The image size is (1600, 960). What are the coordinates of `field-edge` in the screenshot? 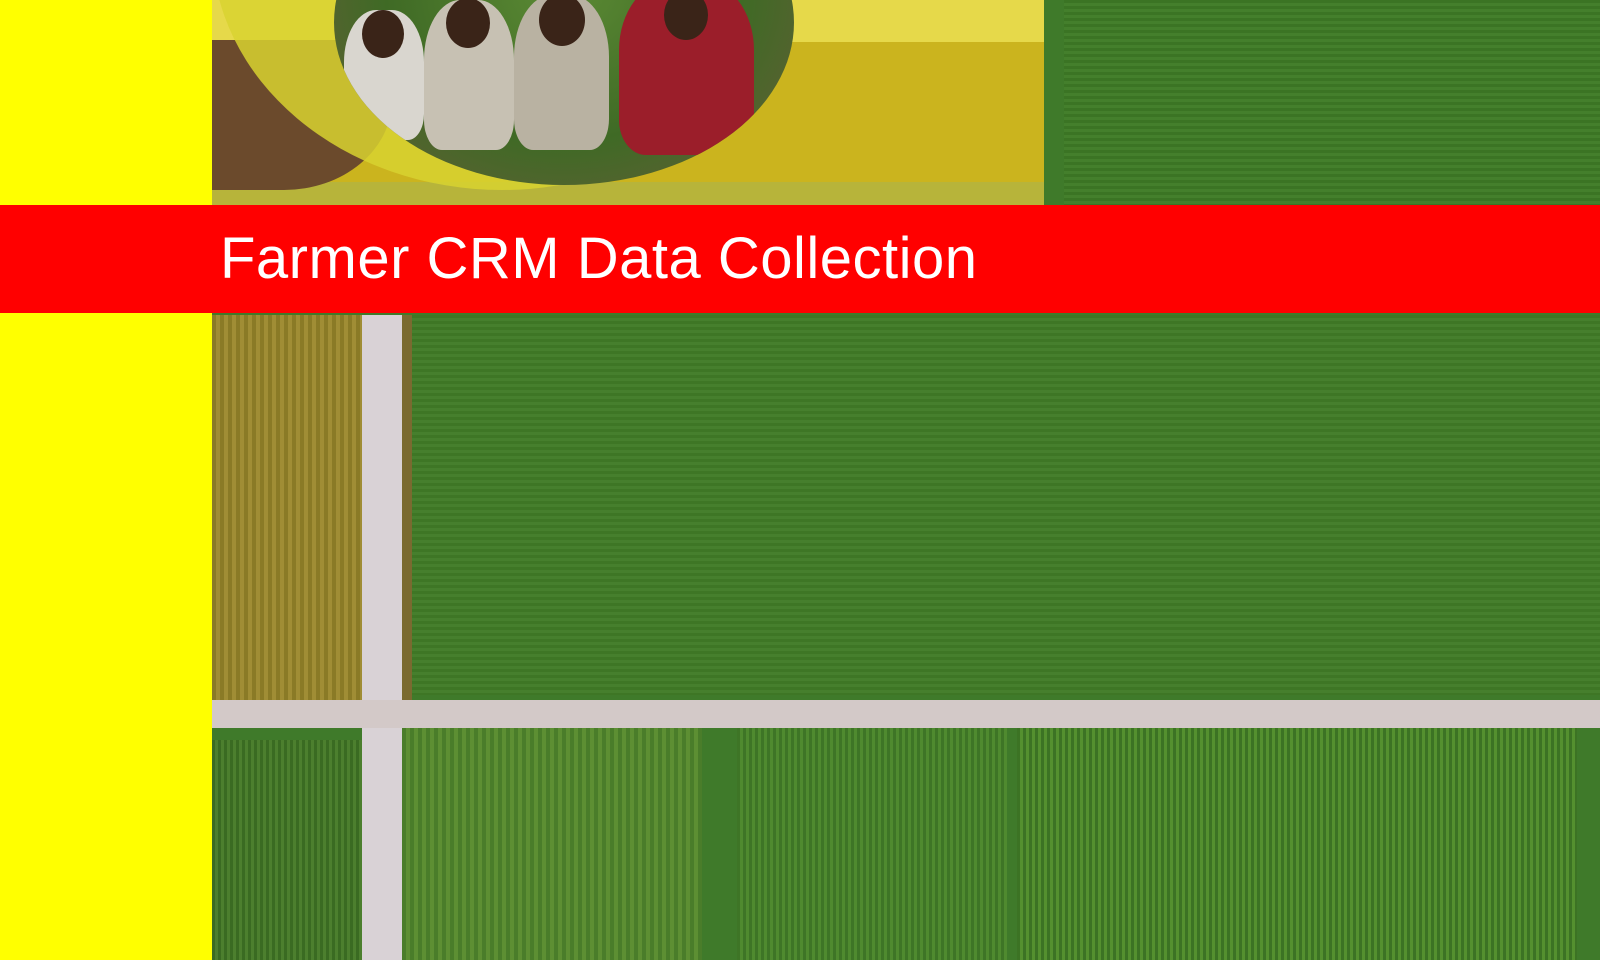 It's located at (407, 507).